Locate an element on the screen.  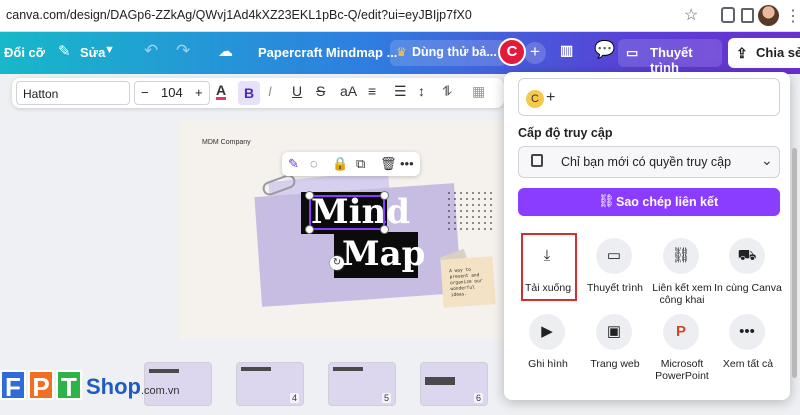
resize-button: Đổi cỡ is located at coordinates (24, 52).